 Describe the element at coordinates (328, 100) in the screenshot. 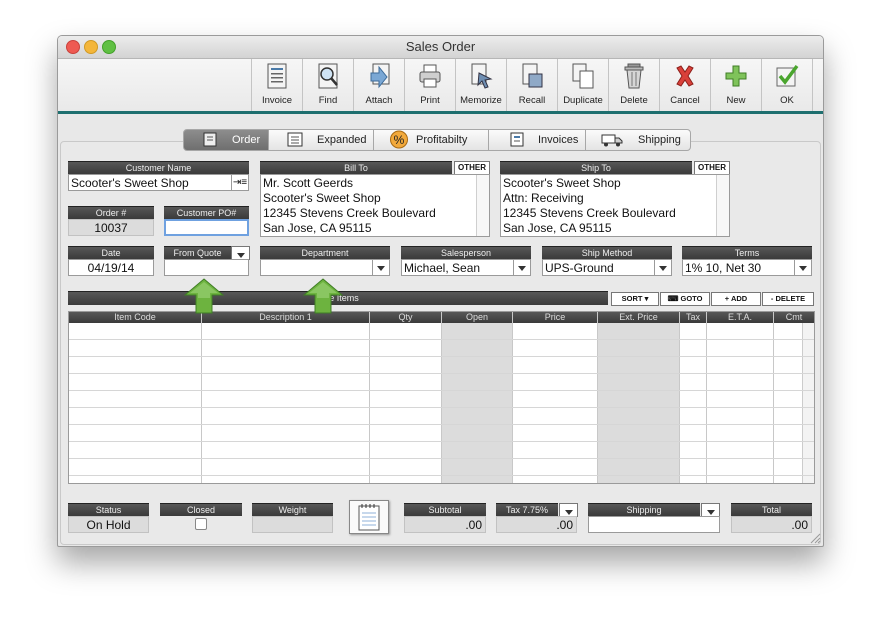

I see `find-button-label: Find` at that location.